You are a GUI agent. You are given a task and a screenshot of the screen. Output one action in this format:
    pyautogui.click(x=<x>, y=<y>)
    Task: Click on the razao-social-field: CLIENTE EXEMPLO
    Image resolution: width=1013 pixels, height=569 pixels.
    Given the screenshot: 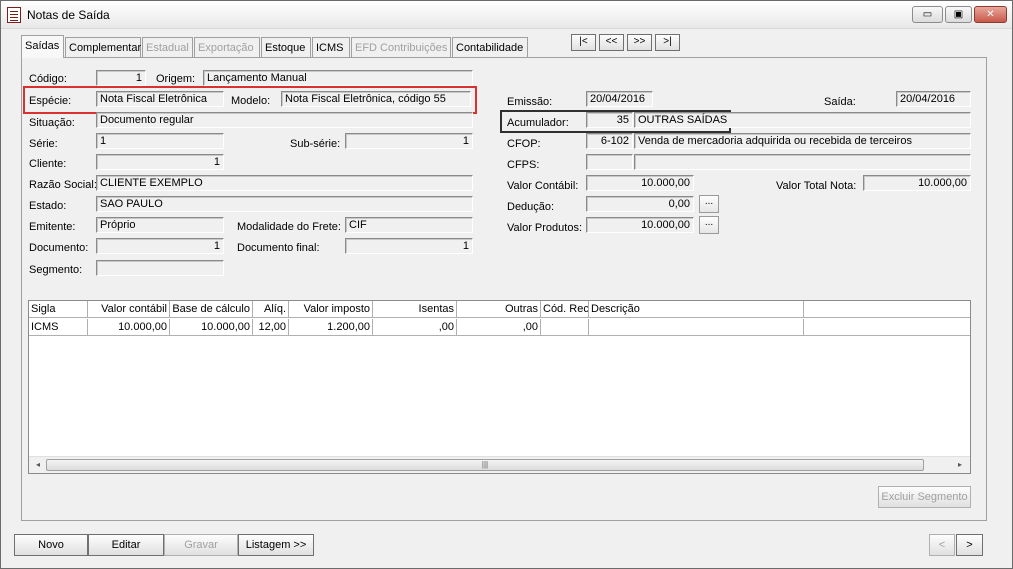 What is the action you would take?
    pyautogui.click(x=284, y=183)
    